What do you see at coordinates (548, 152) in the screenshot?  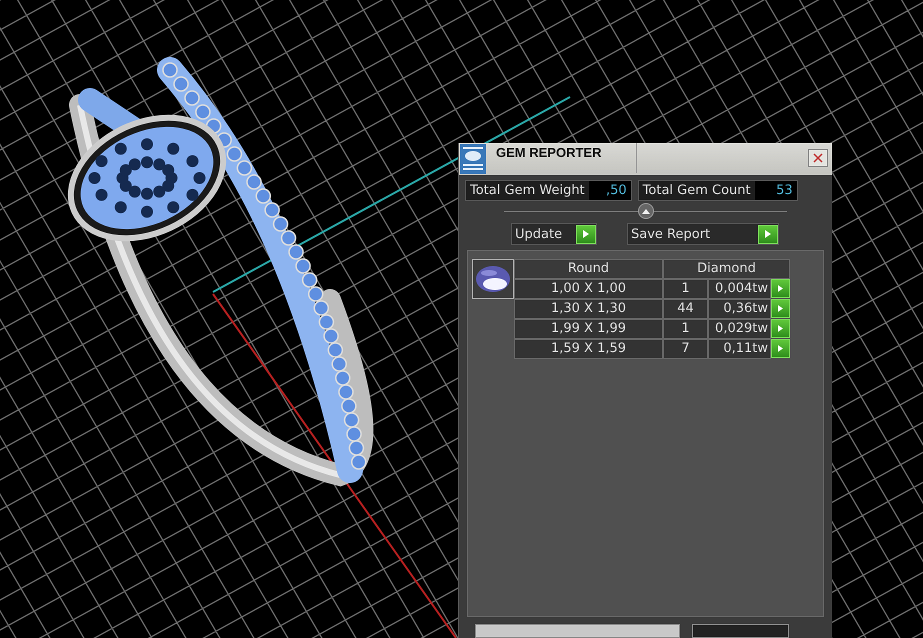 I see `window-title: GEM REPORTER` at bounding box center [548, 152].